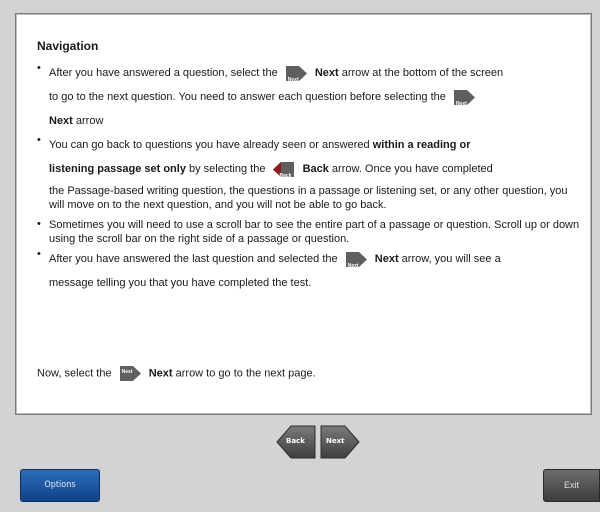  I want to click on instruction-bold: within a reading or, so click(421, 145).